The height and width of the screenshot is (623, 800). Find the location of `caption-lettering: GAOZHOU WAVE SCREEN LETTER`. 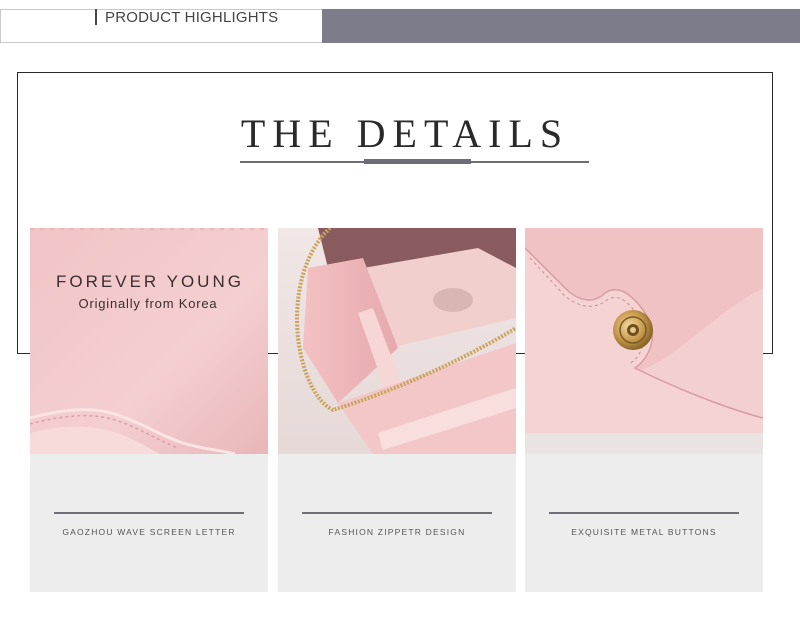

caption-lettering: GAOZHOU WAVE SCREEN LETTER is located at coordinates (149, 532).